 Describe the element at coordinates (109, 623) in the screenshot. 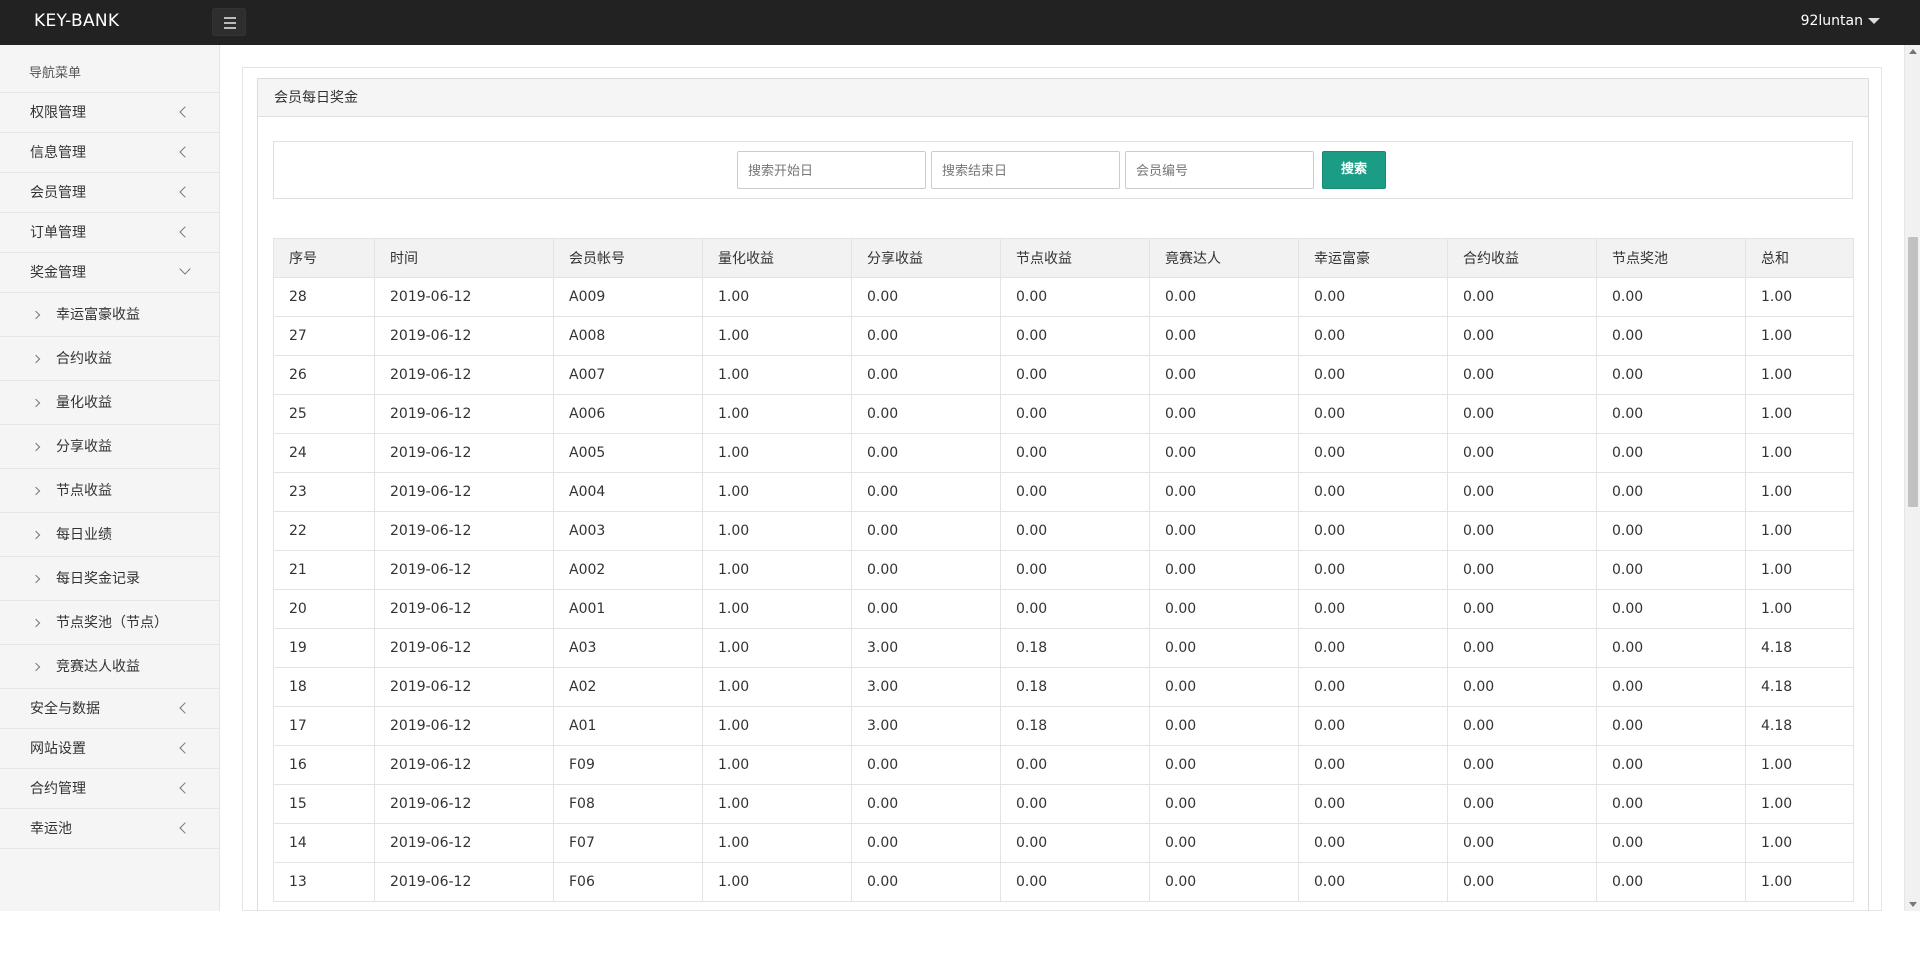

I see `sidebar-subitem-node-pool: 节点奖池（节点）` at that location.